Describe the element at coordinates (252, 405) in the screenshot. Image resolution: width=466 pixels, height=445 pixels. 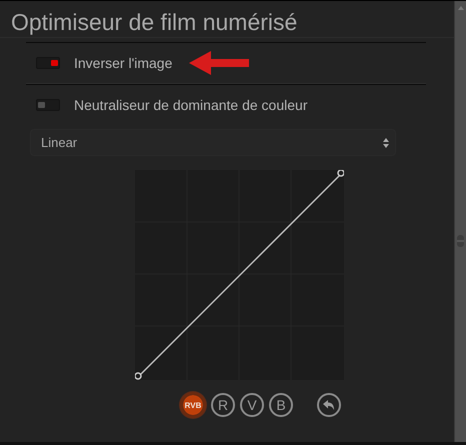
I see `channel-button: V` at that location.